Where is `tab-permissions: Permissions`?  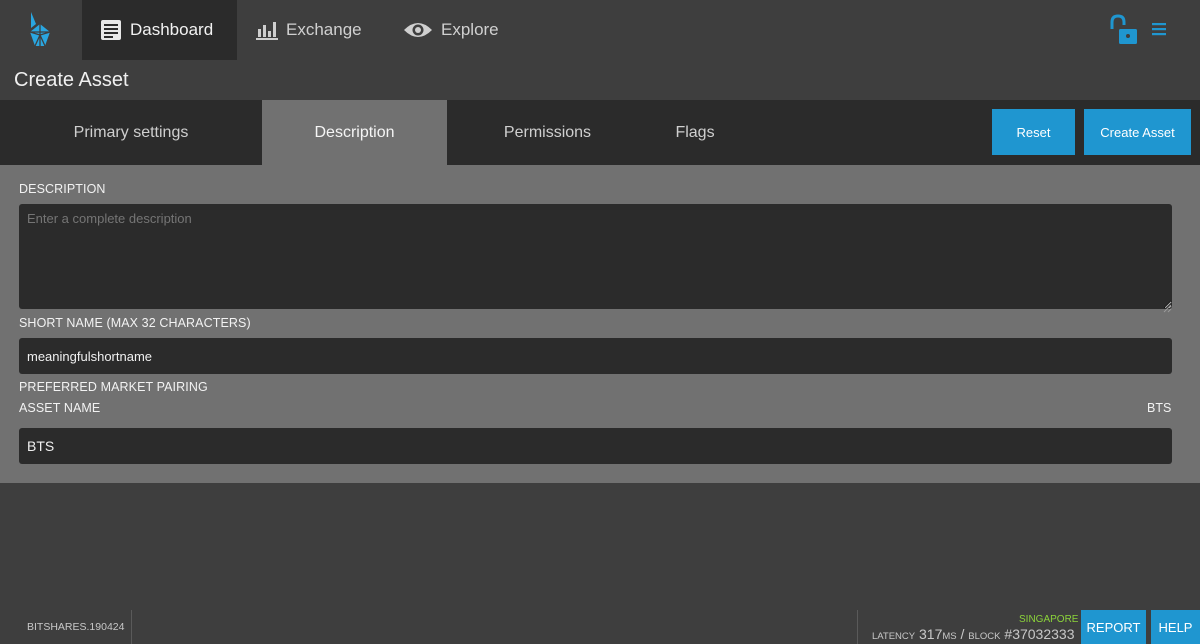 tab-permissions: Permissions is located at coordinates (547, 132).